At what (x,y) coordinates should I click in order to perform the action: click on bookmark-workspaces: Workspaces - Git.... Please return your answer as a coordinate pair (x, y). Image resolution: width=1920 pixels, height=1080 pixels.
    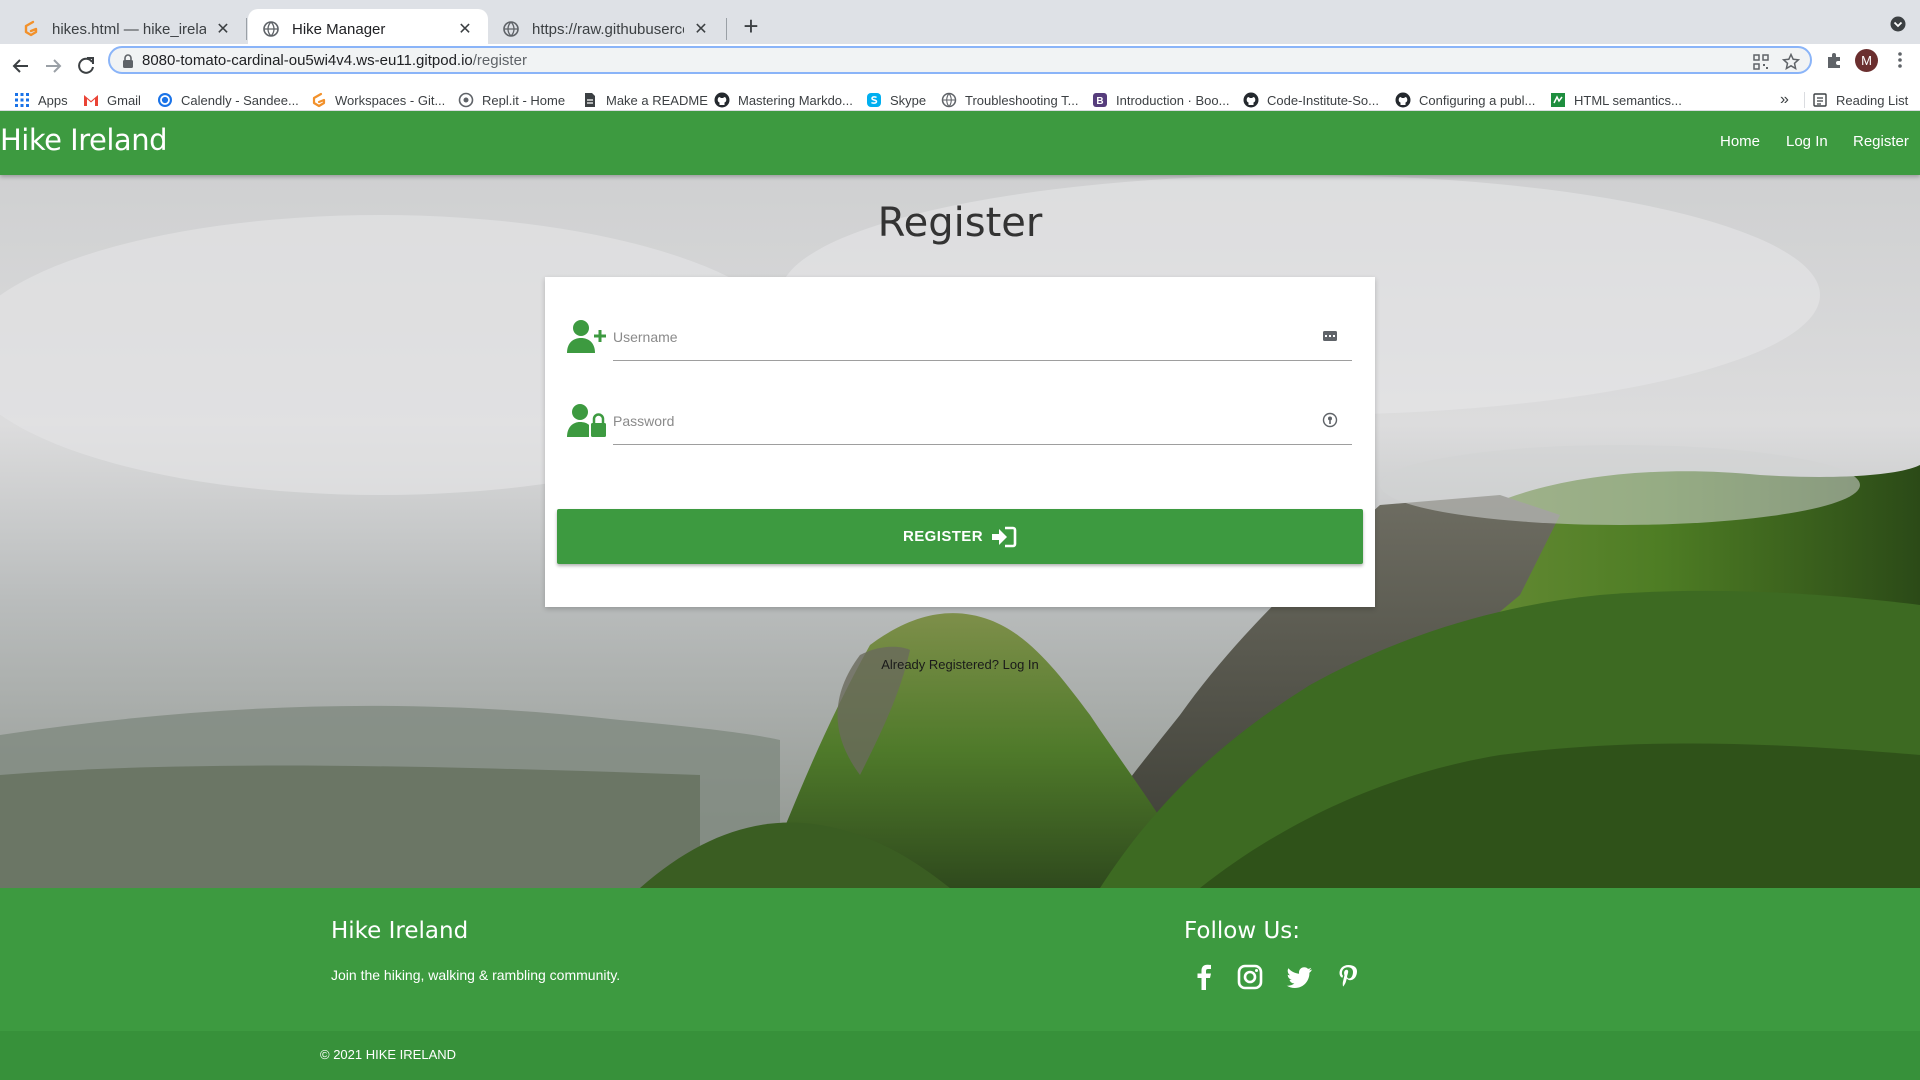
    Looking at the image, I should click on (378, 100).